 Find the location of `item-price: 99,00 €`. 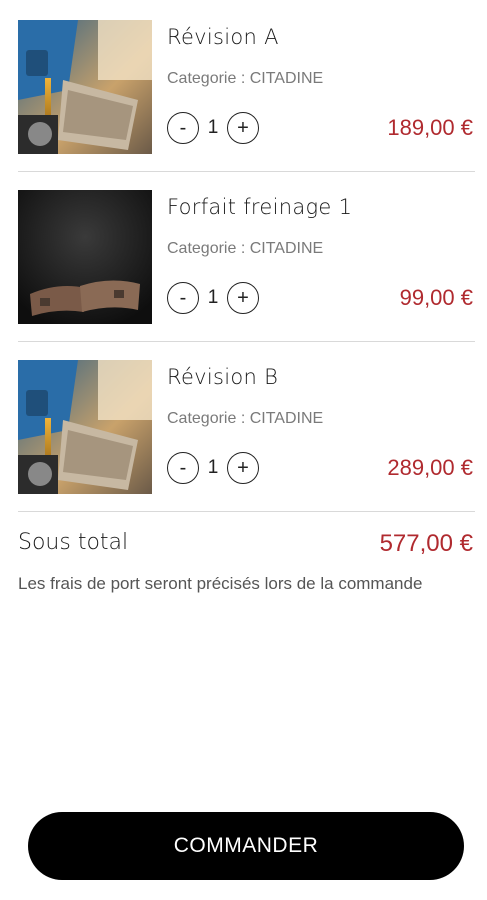

item-price: 99,00 € is located at coordinates (436, 297).